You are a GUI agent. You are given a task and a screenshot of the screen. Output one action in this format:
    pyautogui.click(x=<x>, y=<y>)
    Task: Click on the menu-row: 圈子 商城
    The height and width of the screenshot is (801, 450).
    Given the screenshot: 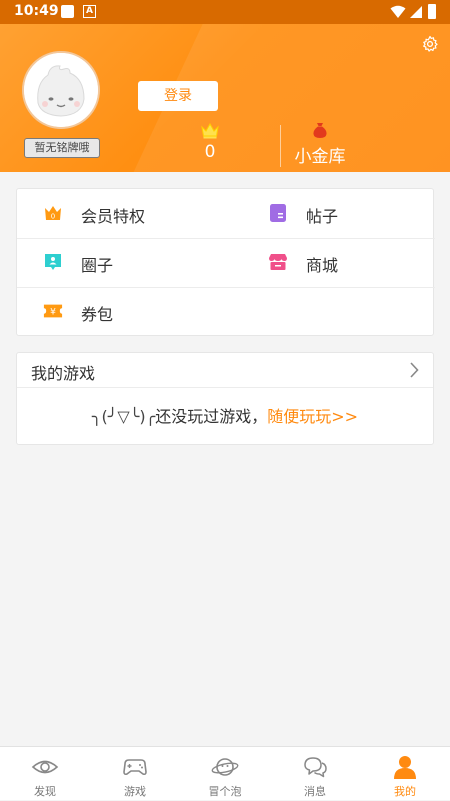 What is the action you would take?
    pyautogui.click(x=226, y=263)
    